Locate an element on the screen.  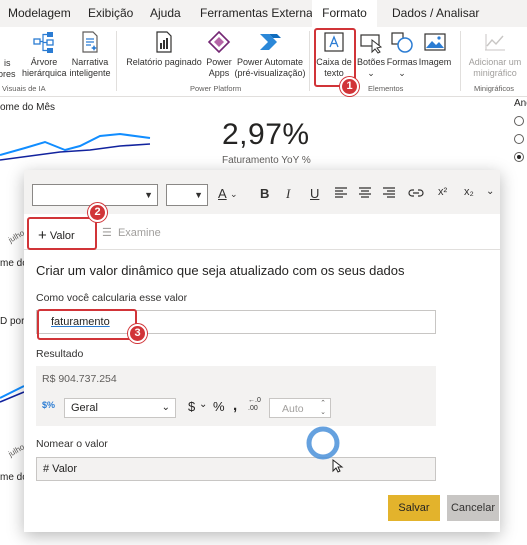
group-label-power-platform: Power Platform is located at coordinates (216, 88).